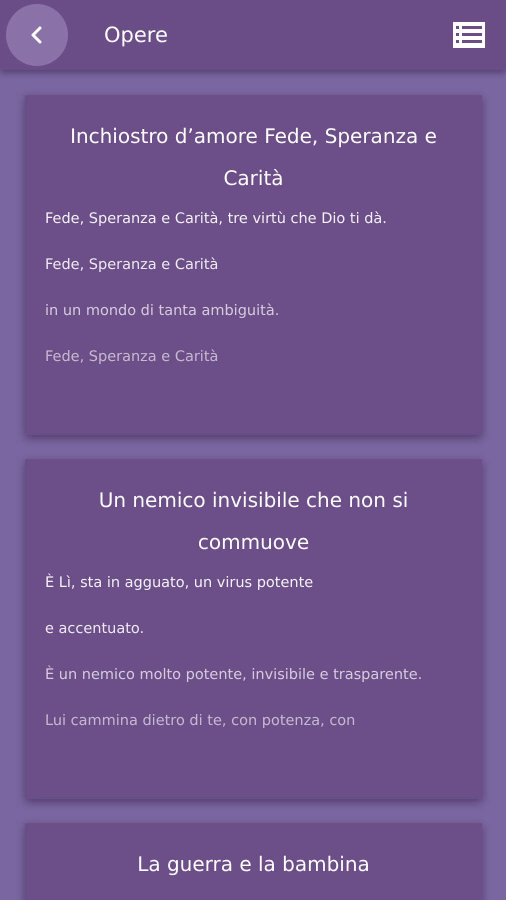 The height and width of the screenshot is (900, 506). I want to click on poem-title: Inchiostro d’amore Fede, Speranza e Carità, so click(253, 157).